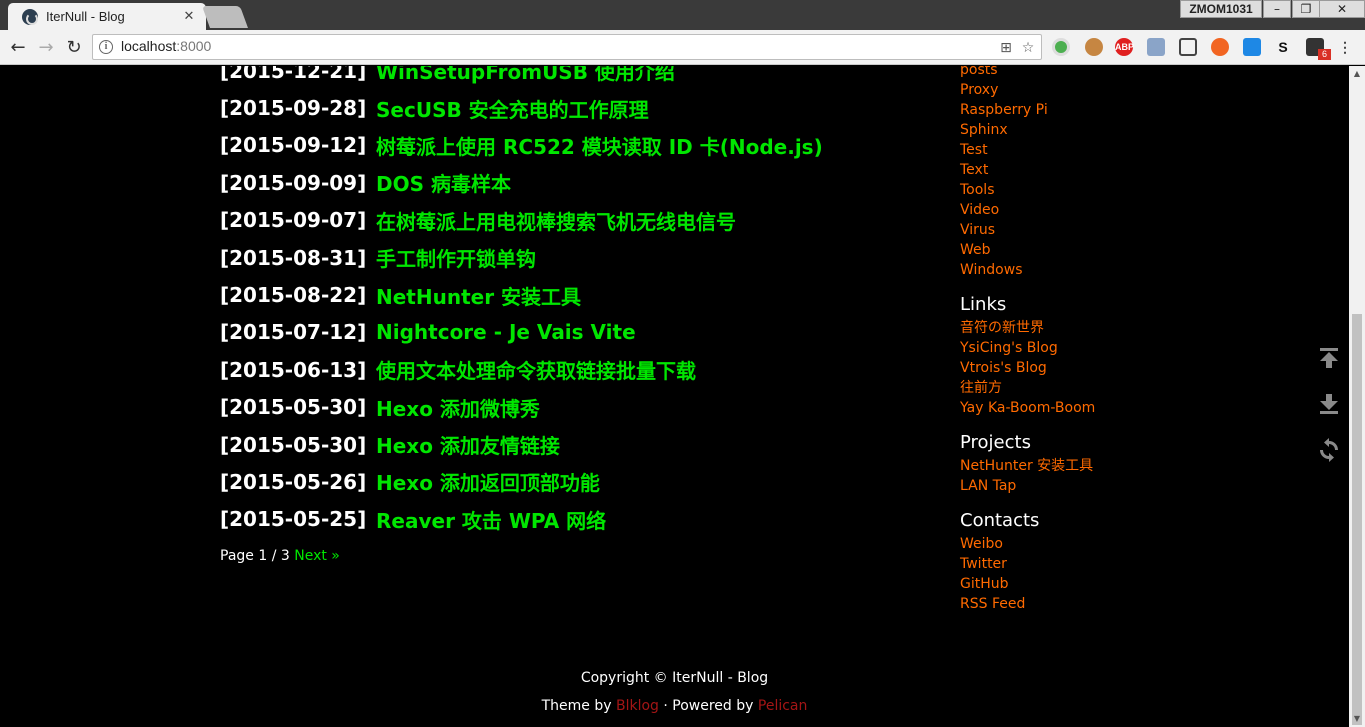  Describe the element at coordinates (1342, 9) in the screenshot. I see `window-close-icon: ✕` at that location.